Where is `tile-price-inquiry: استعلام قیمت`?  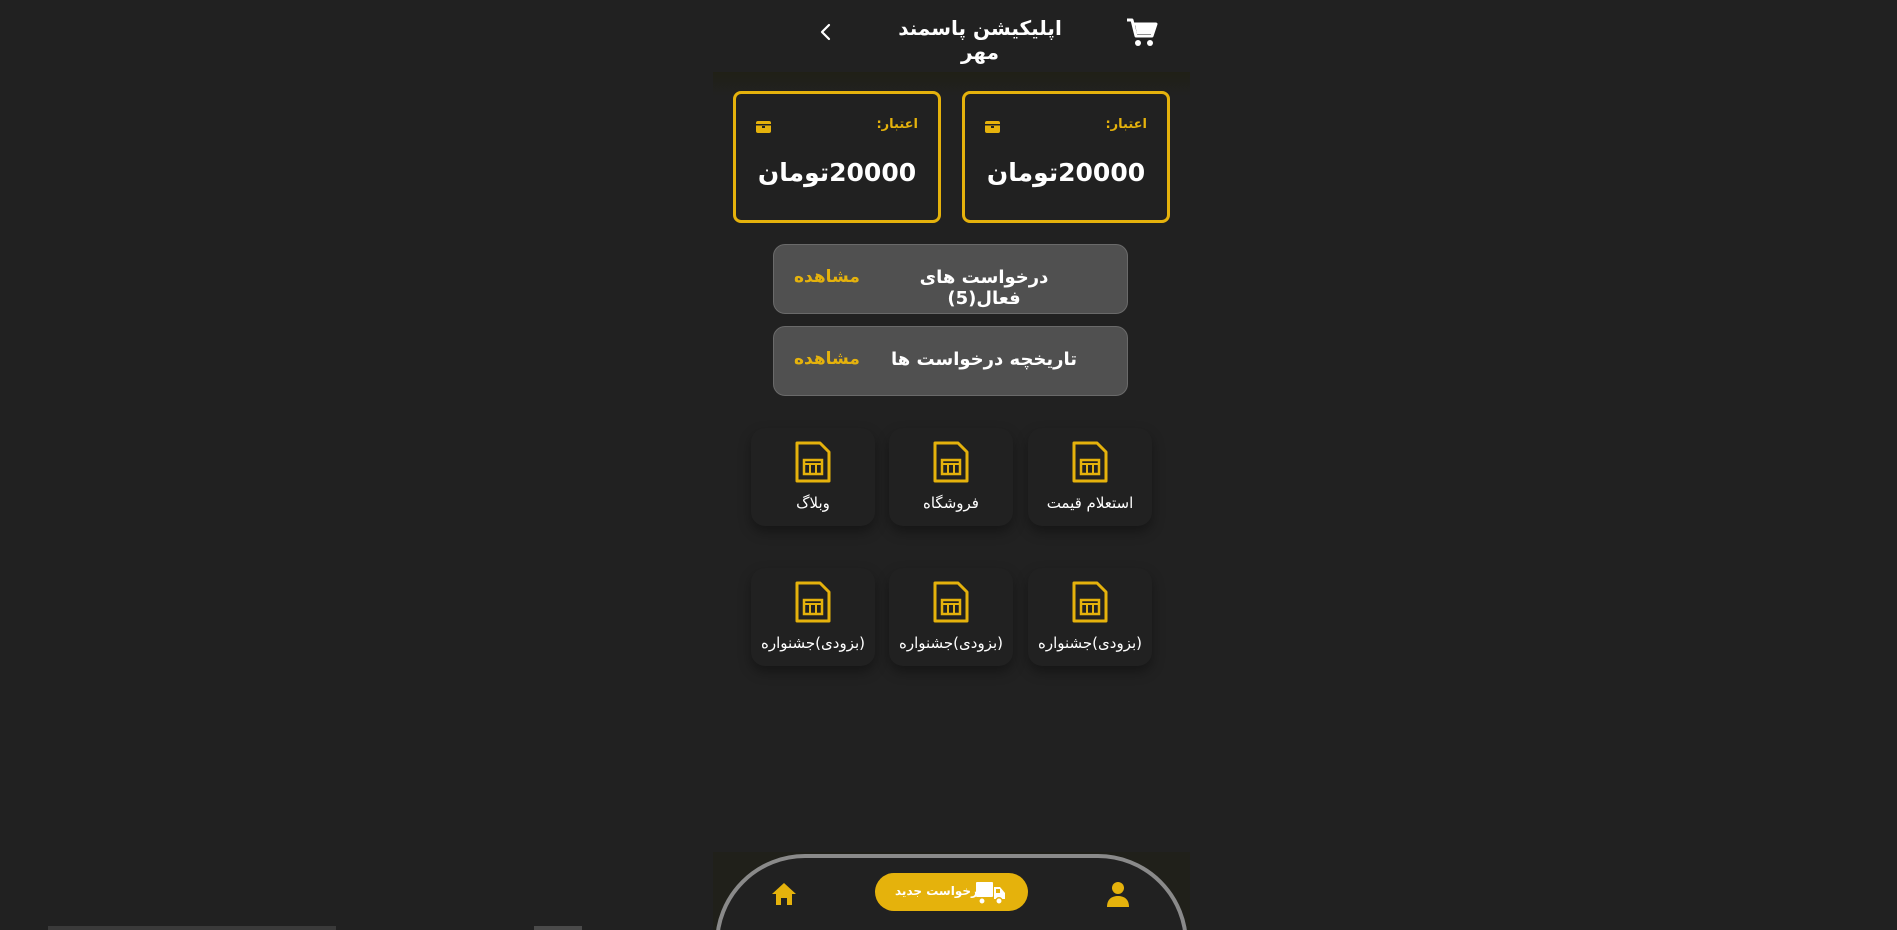 tile-price-inquiry: استعلام قیمت is located at coordinates (1090, 477).